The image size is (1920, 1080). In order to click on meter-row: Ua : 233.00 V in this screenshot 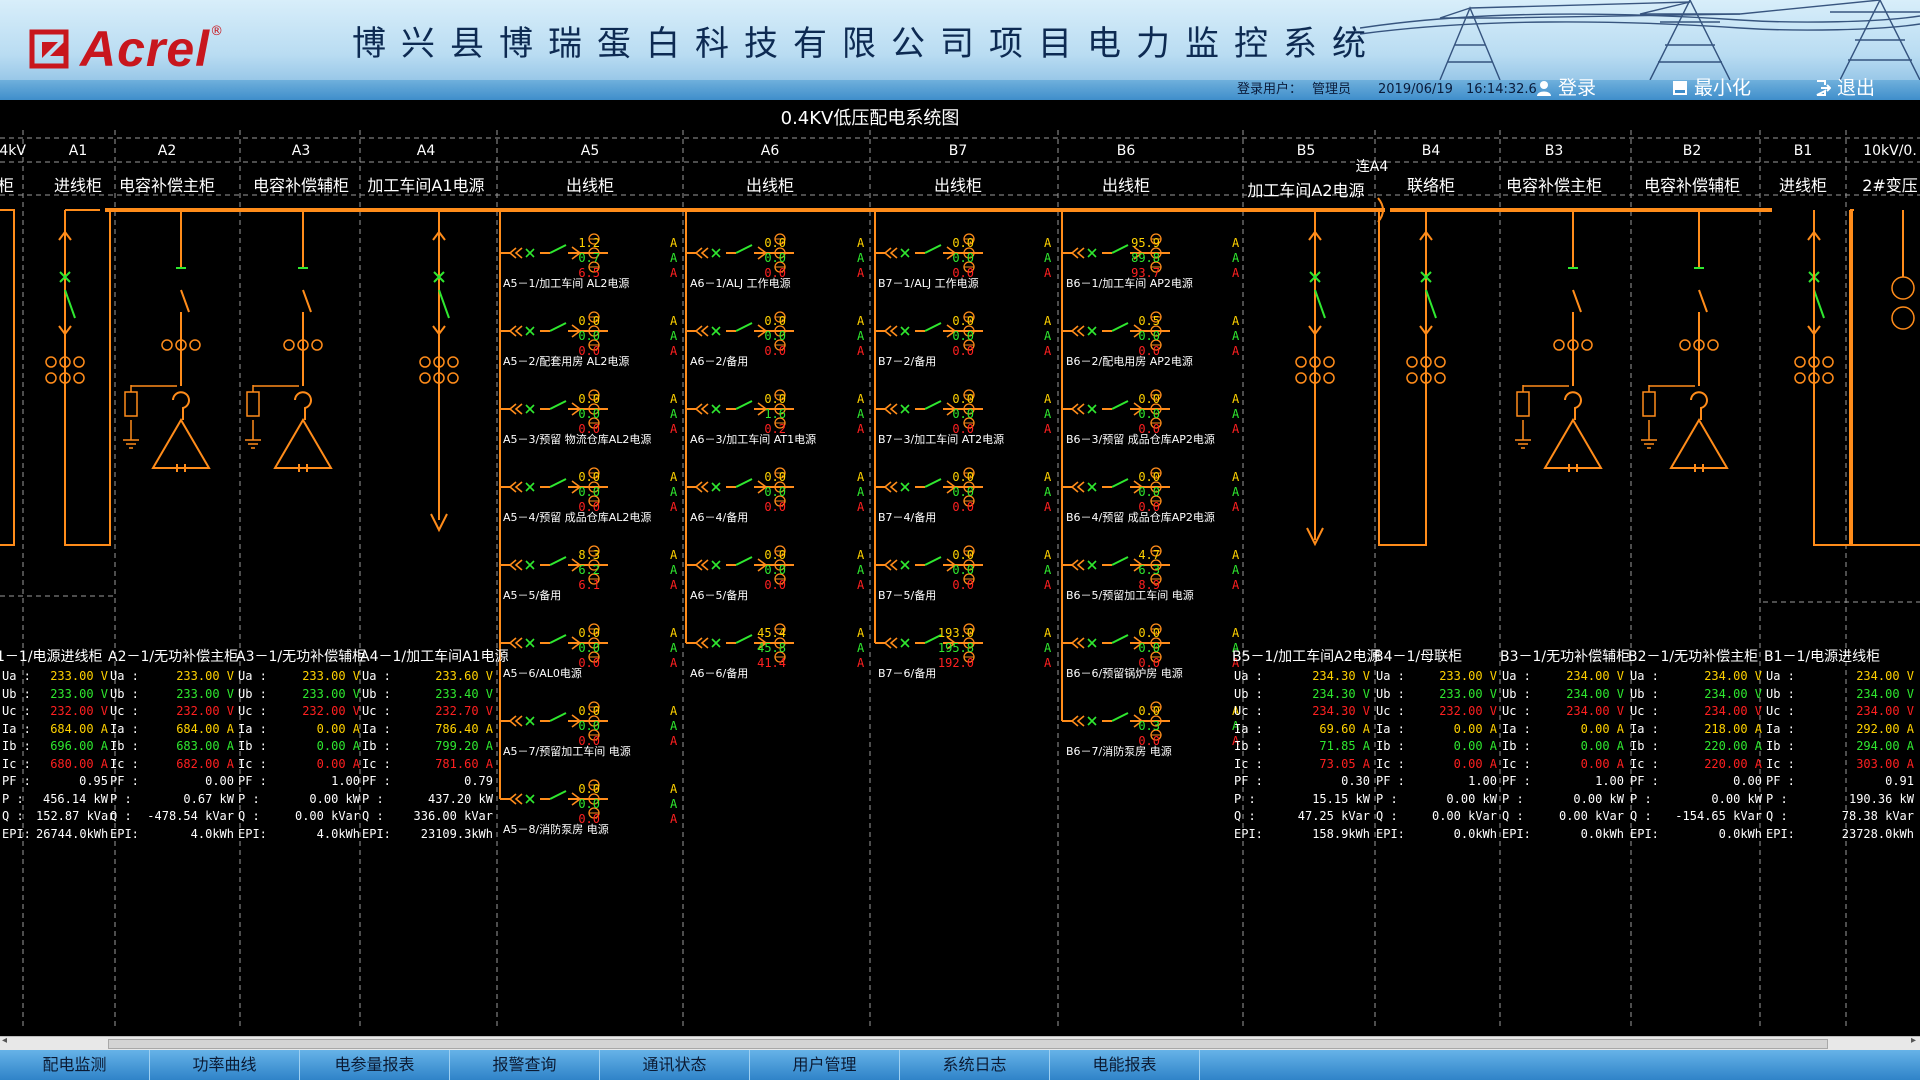, I will do `click(172, 676)`.